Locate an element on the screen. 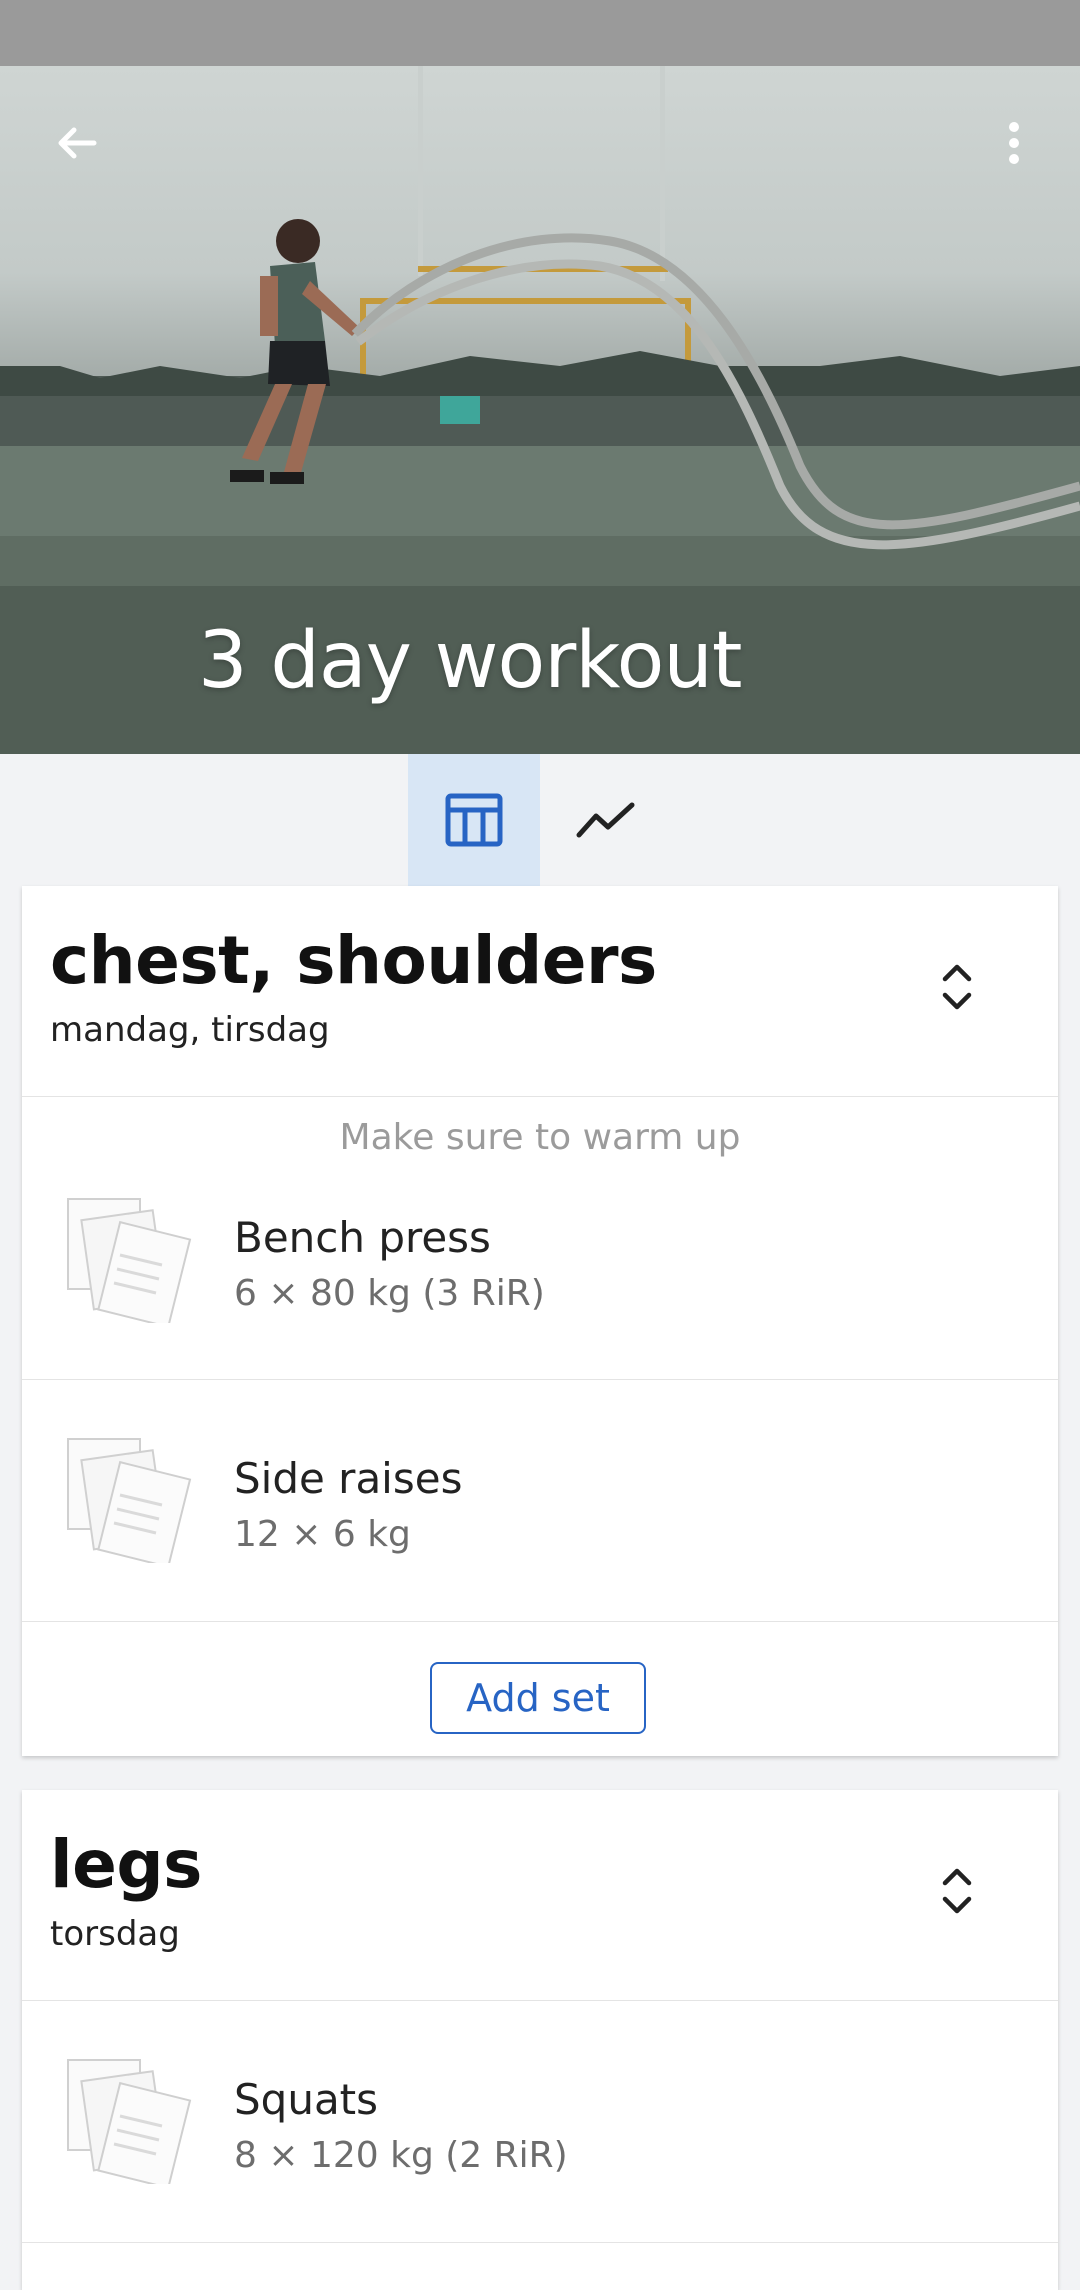 This screenshot has width=1080, height=2290. routine-note: Make sure to warm up is located at coordinates (540, 1137).